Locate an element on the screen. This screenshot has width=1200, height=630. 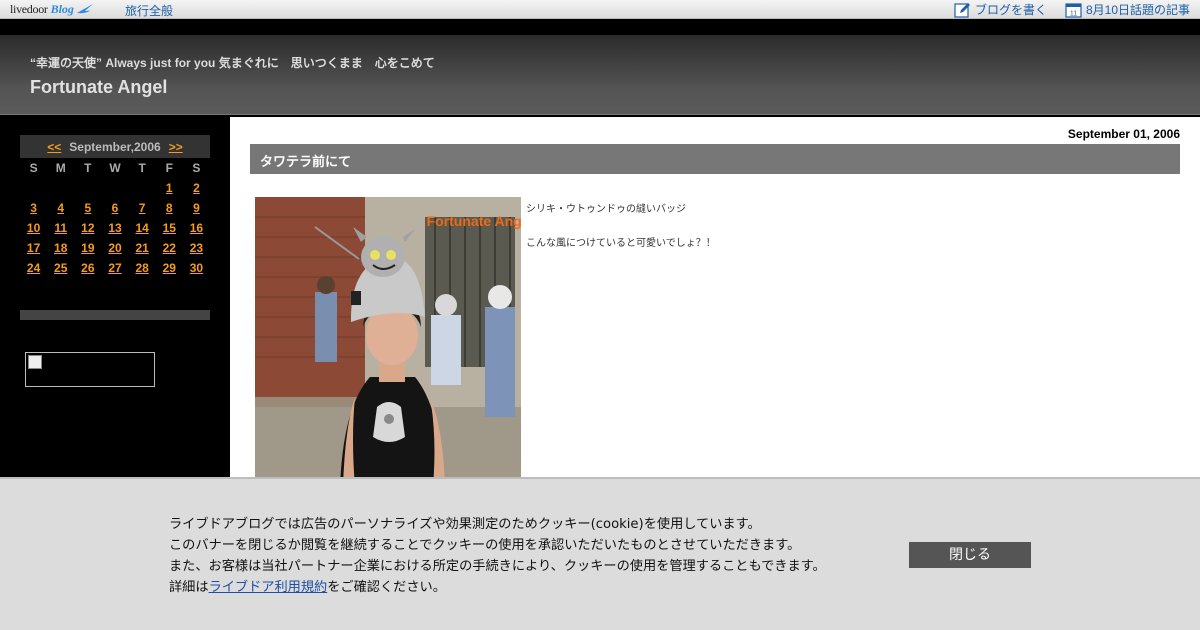
sidebar-divider is located at coordinates (115, 315).